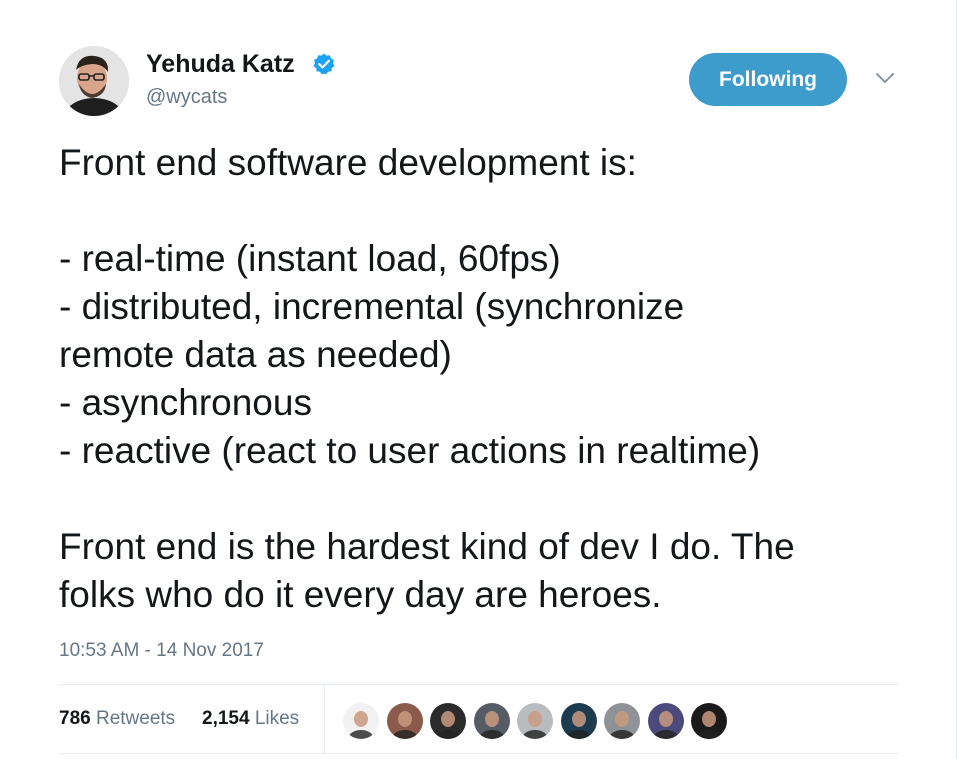 This screenshot has width=957, height=759. What do you see at coordinates (226, 718) in the screenshot?
I see `likes-count: 2,154` at bounding box center [226, 718].